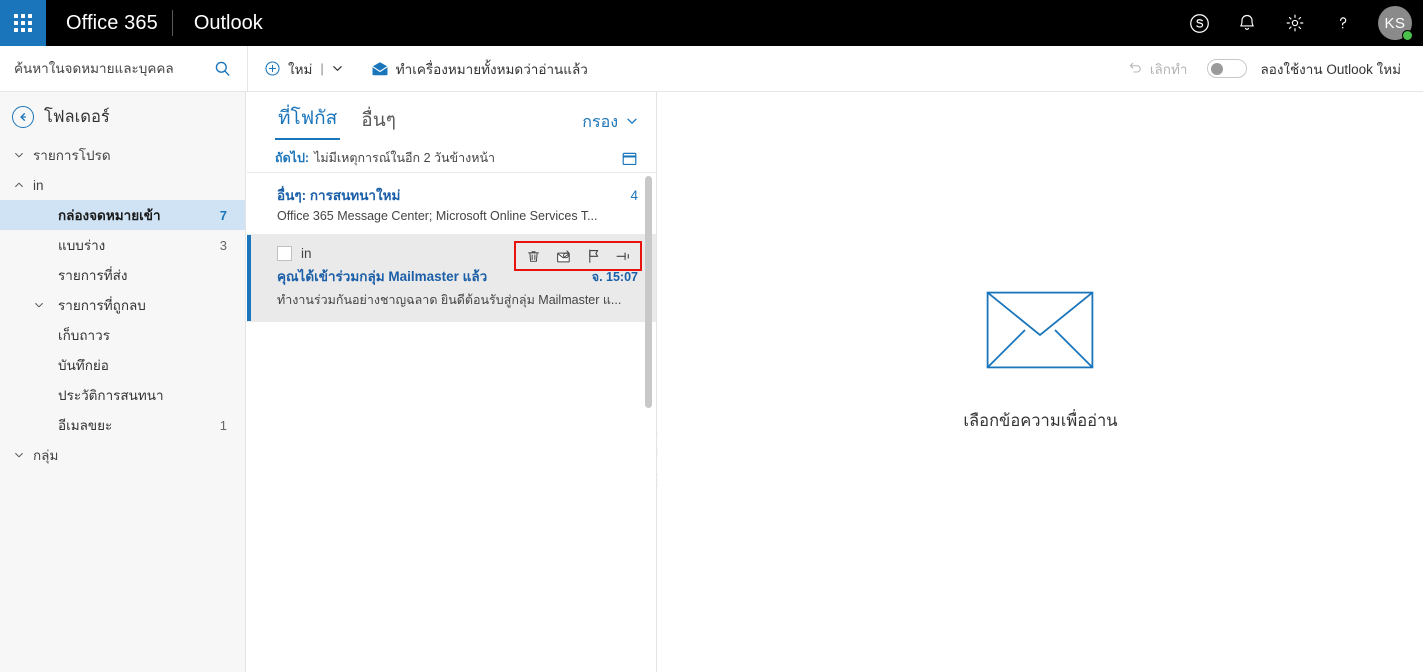 Image resolution: width=1423 pixels, height=672 pixels. Describe the element at coordinates (634, 195) in the screenshot. I see `message-count-badge: 4` at that location.